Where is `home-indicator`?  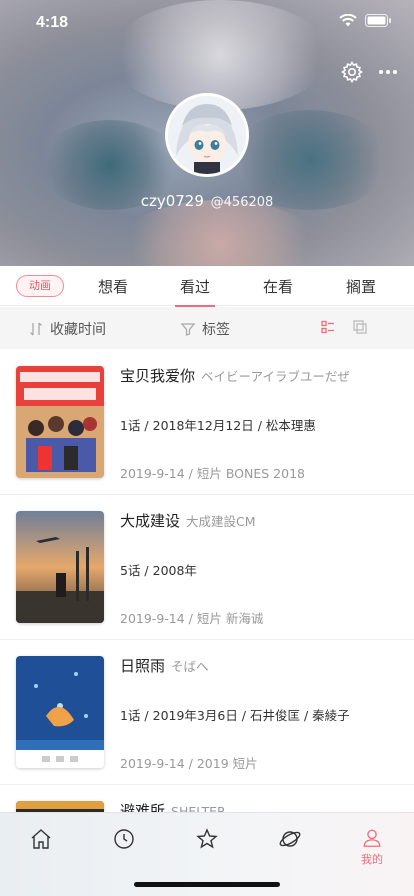
home-indicator is located at coordinates (207, 884).